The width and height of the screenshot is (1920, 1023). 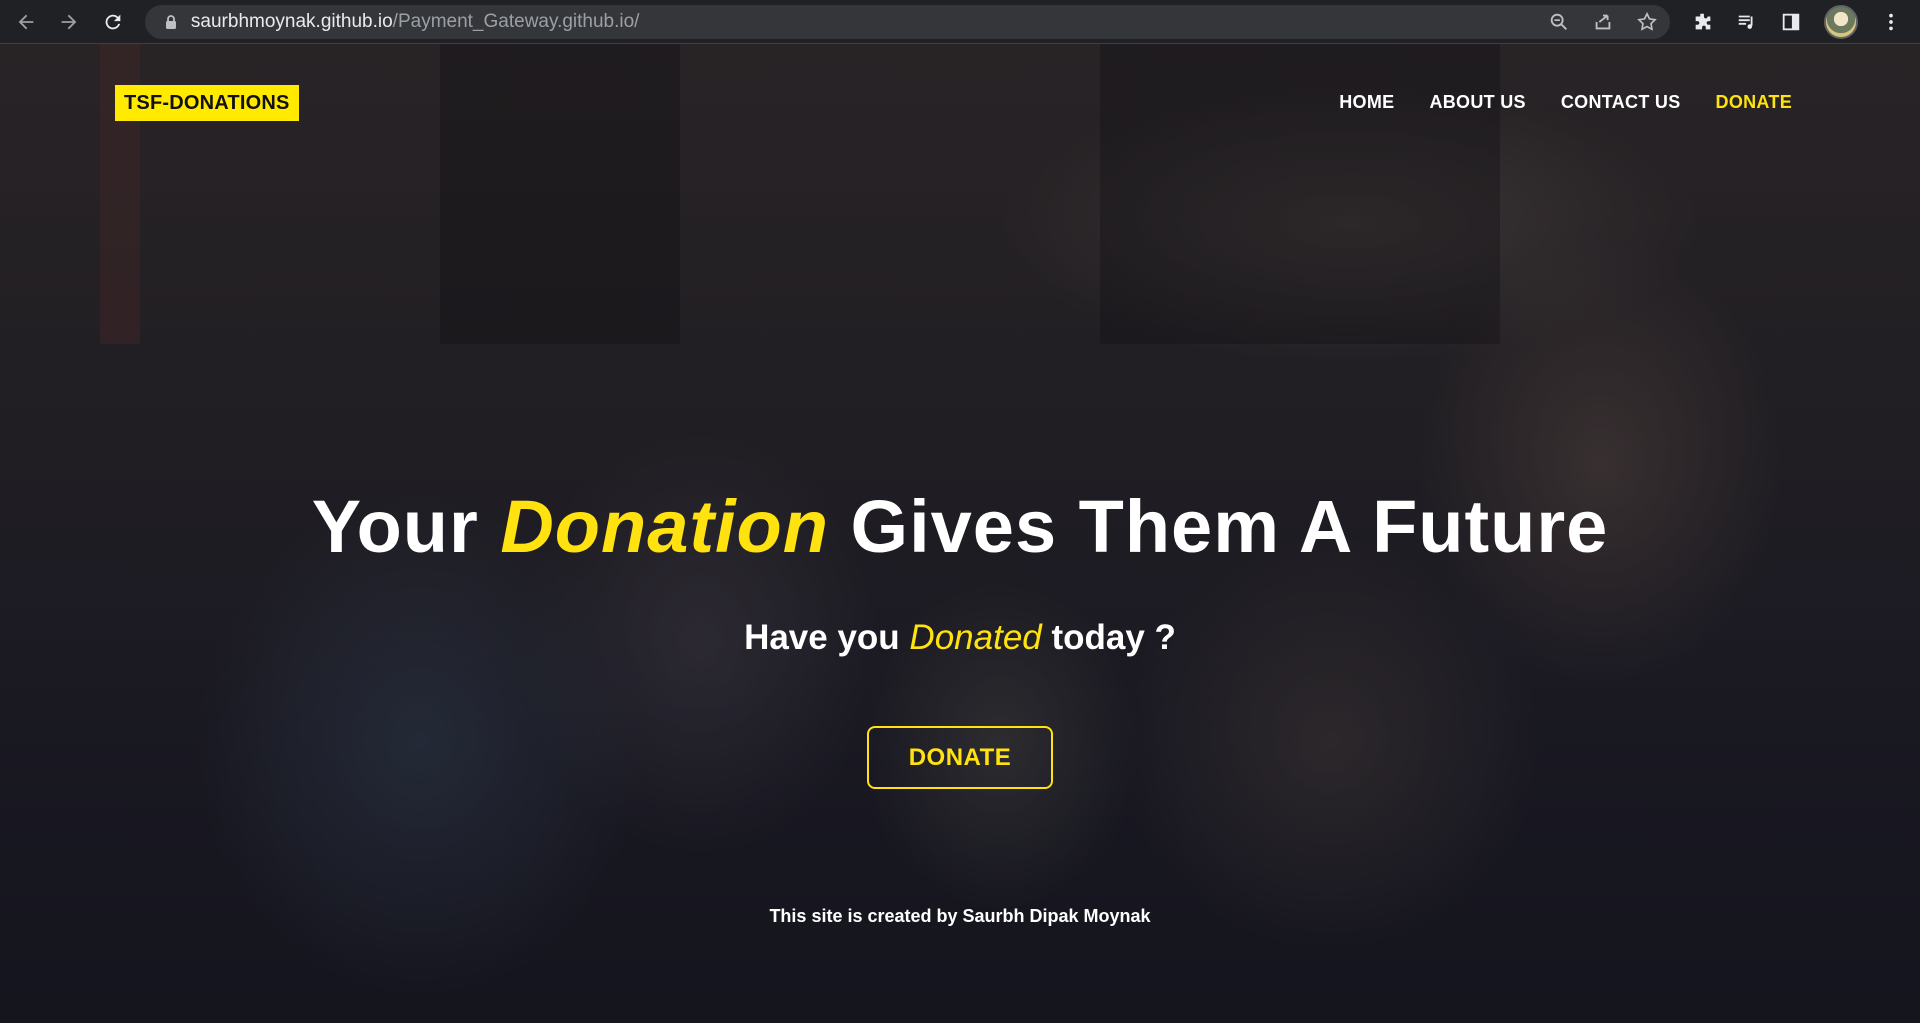 What do you see at coordinates (975, 637) in the screenshot?
I see `subline-accent: Donated` at bounding box center [975, 637].